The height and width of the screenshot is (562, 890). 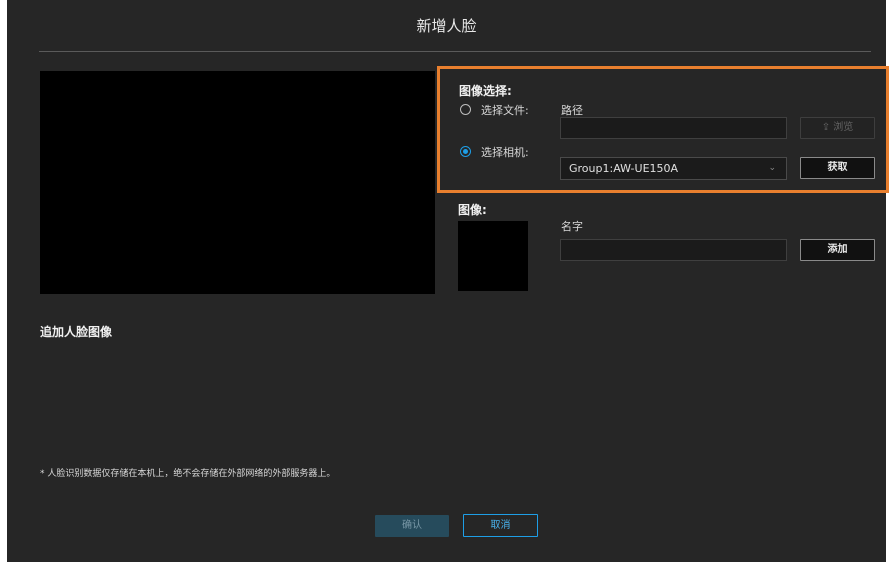 I want to click on append-face-heading: 追加人脸图像, so click(x=76, y=332).